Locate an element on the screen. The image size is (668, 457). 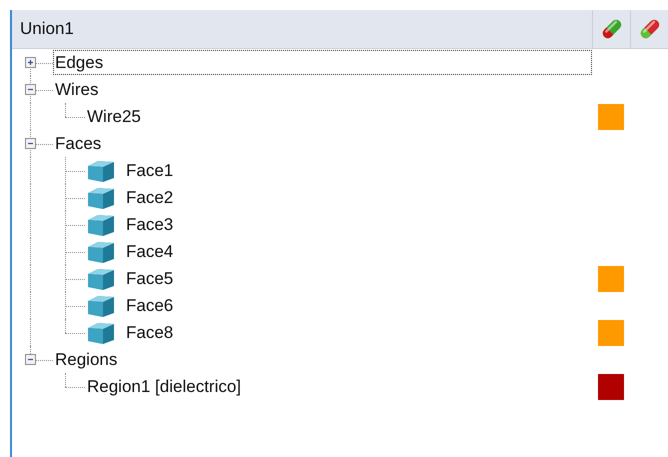
tree-item: Region1 [dielectrico] is located at coordinates (338, 386).